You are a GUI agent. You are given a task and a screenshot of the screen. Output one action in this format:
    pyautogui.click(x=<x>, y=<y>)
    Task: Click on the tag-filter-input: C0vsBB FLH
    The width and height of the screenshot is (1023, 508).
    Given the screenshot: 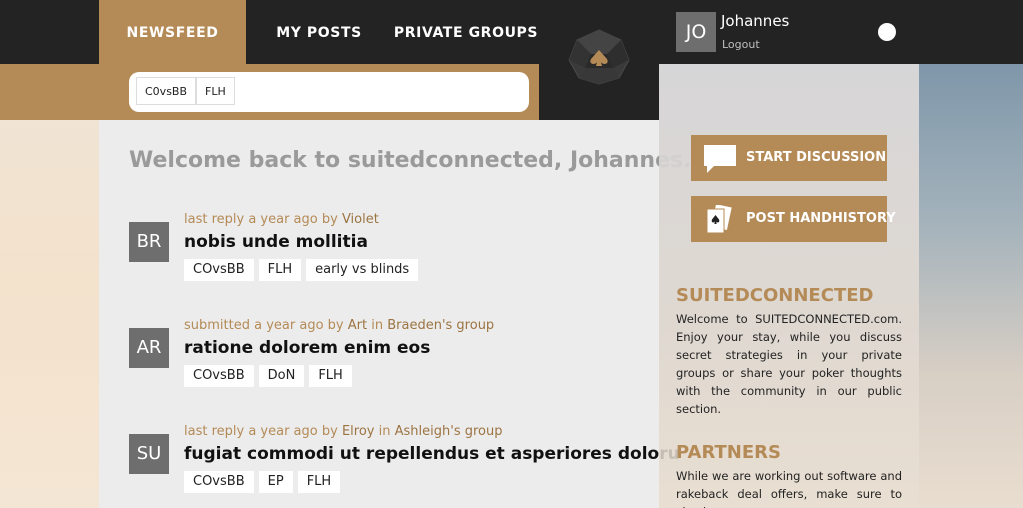 What is the action you would take?
    pyautogui.click(x=329, y=92)
    